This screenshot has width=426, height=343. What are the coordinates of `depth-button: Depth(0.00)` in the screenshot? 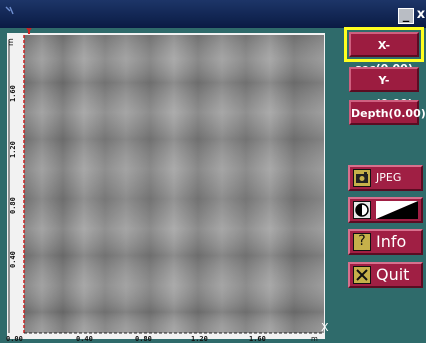 It's located at (387, 112).